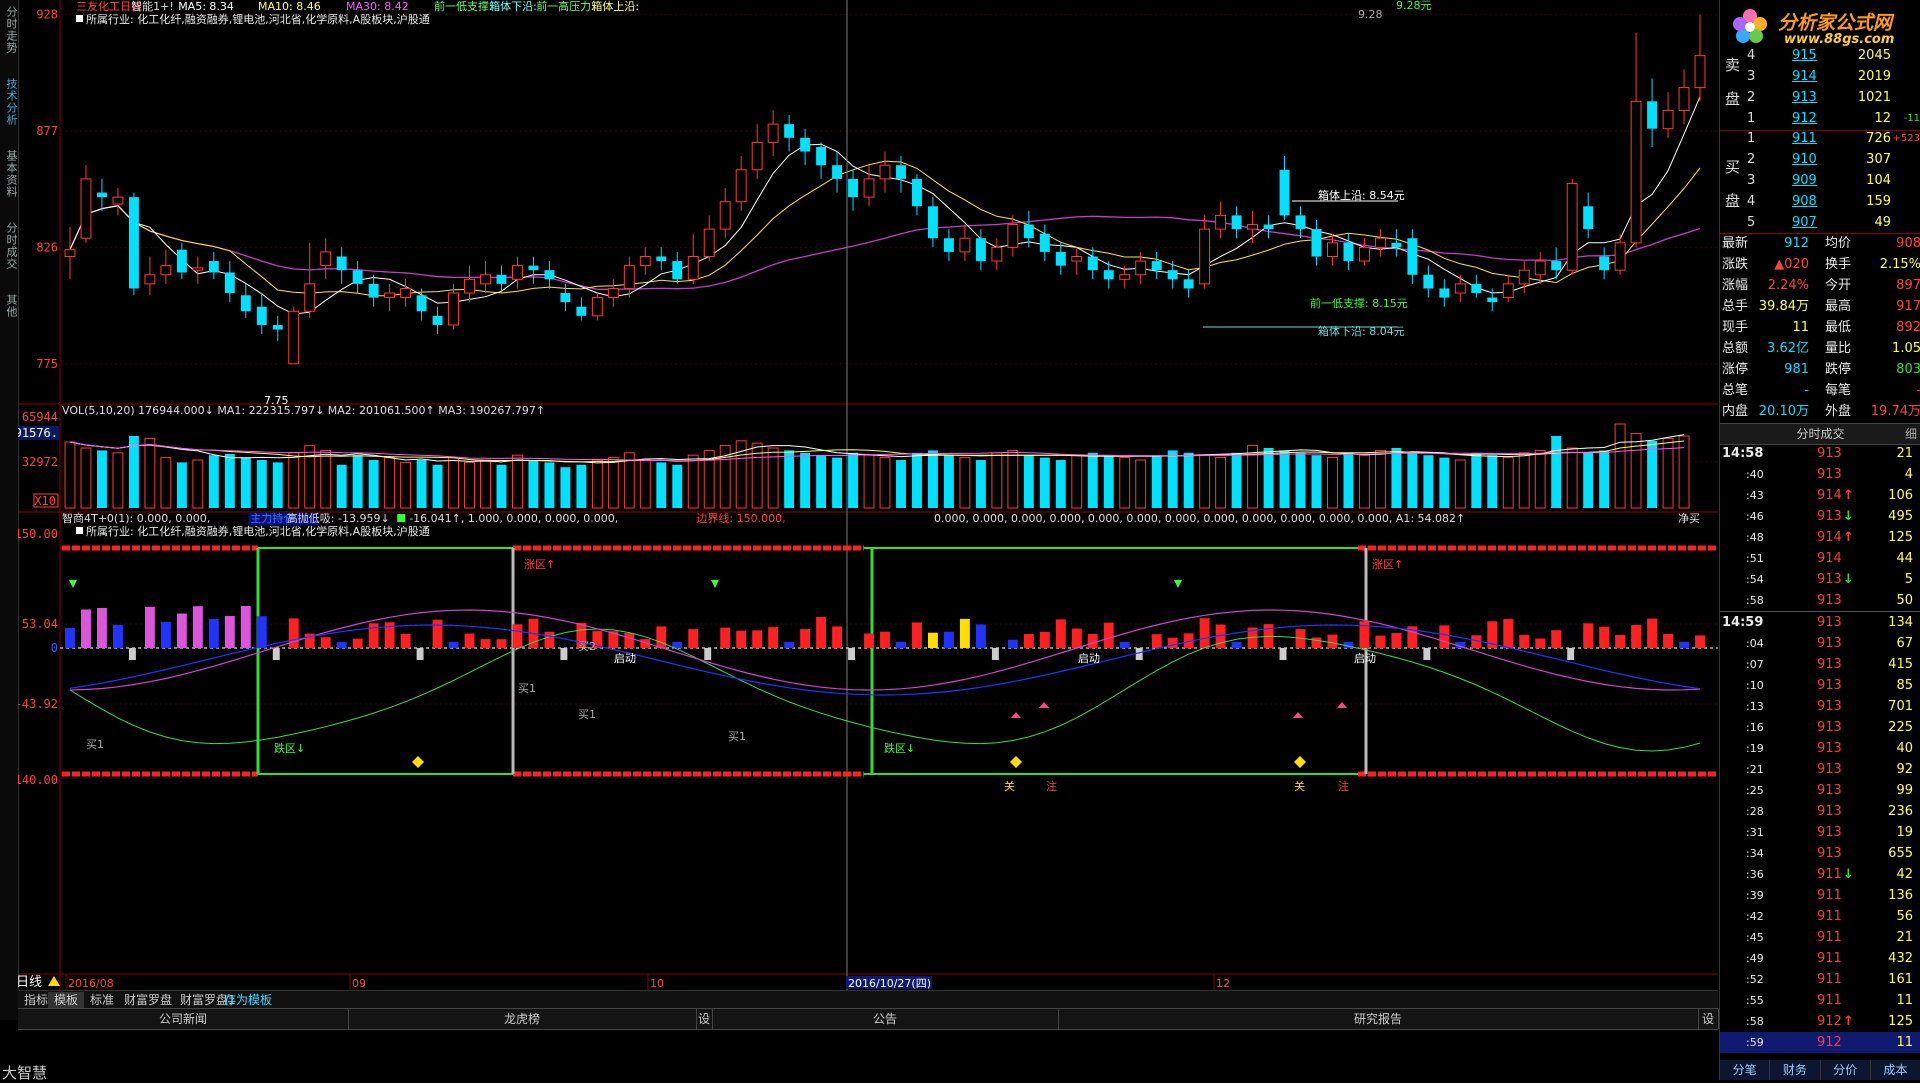 The width and height of the screenshot is (1920, 1083). Describe the element at coordinates (1906, 138) in the screenshot. I see `orderbook-chg: +523` at that location.